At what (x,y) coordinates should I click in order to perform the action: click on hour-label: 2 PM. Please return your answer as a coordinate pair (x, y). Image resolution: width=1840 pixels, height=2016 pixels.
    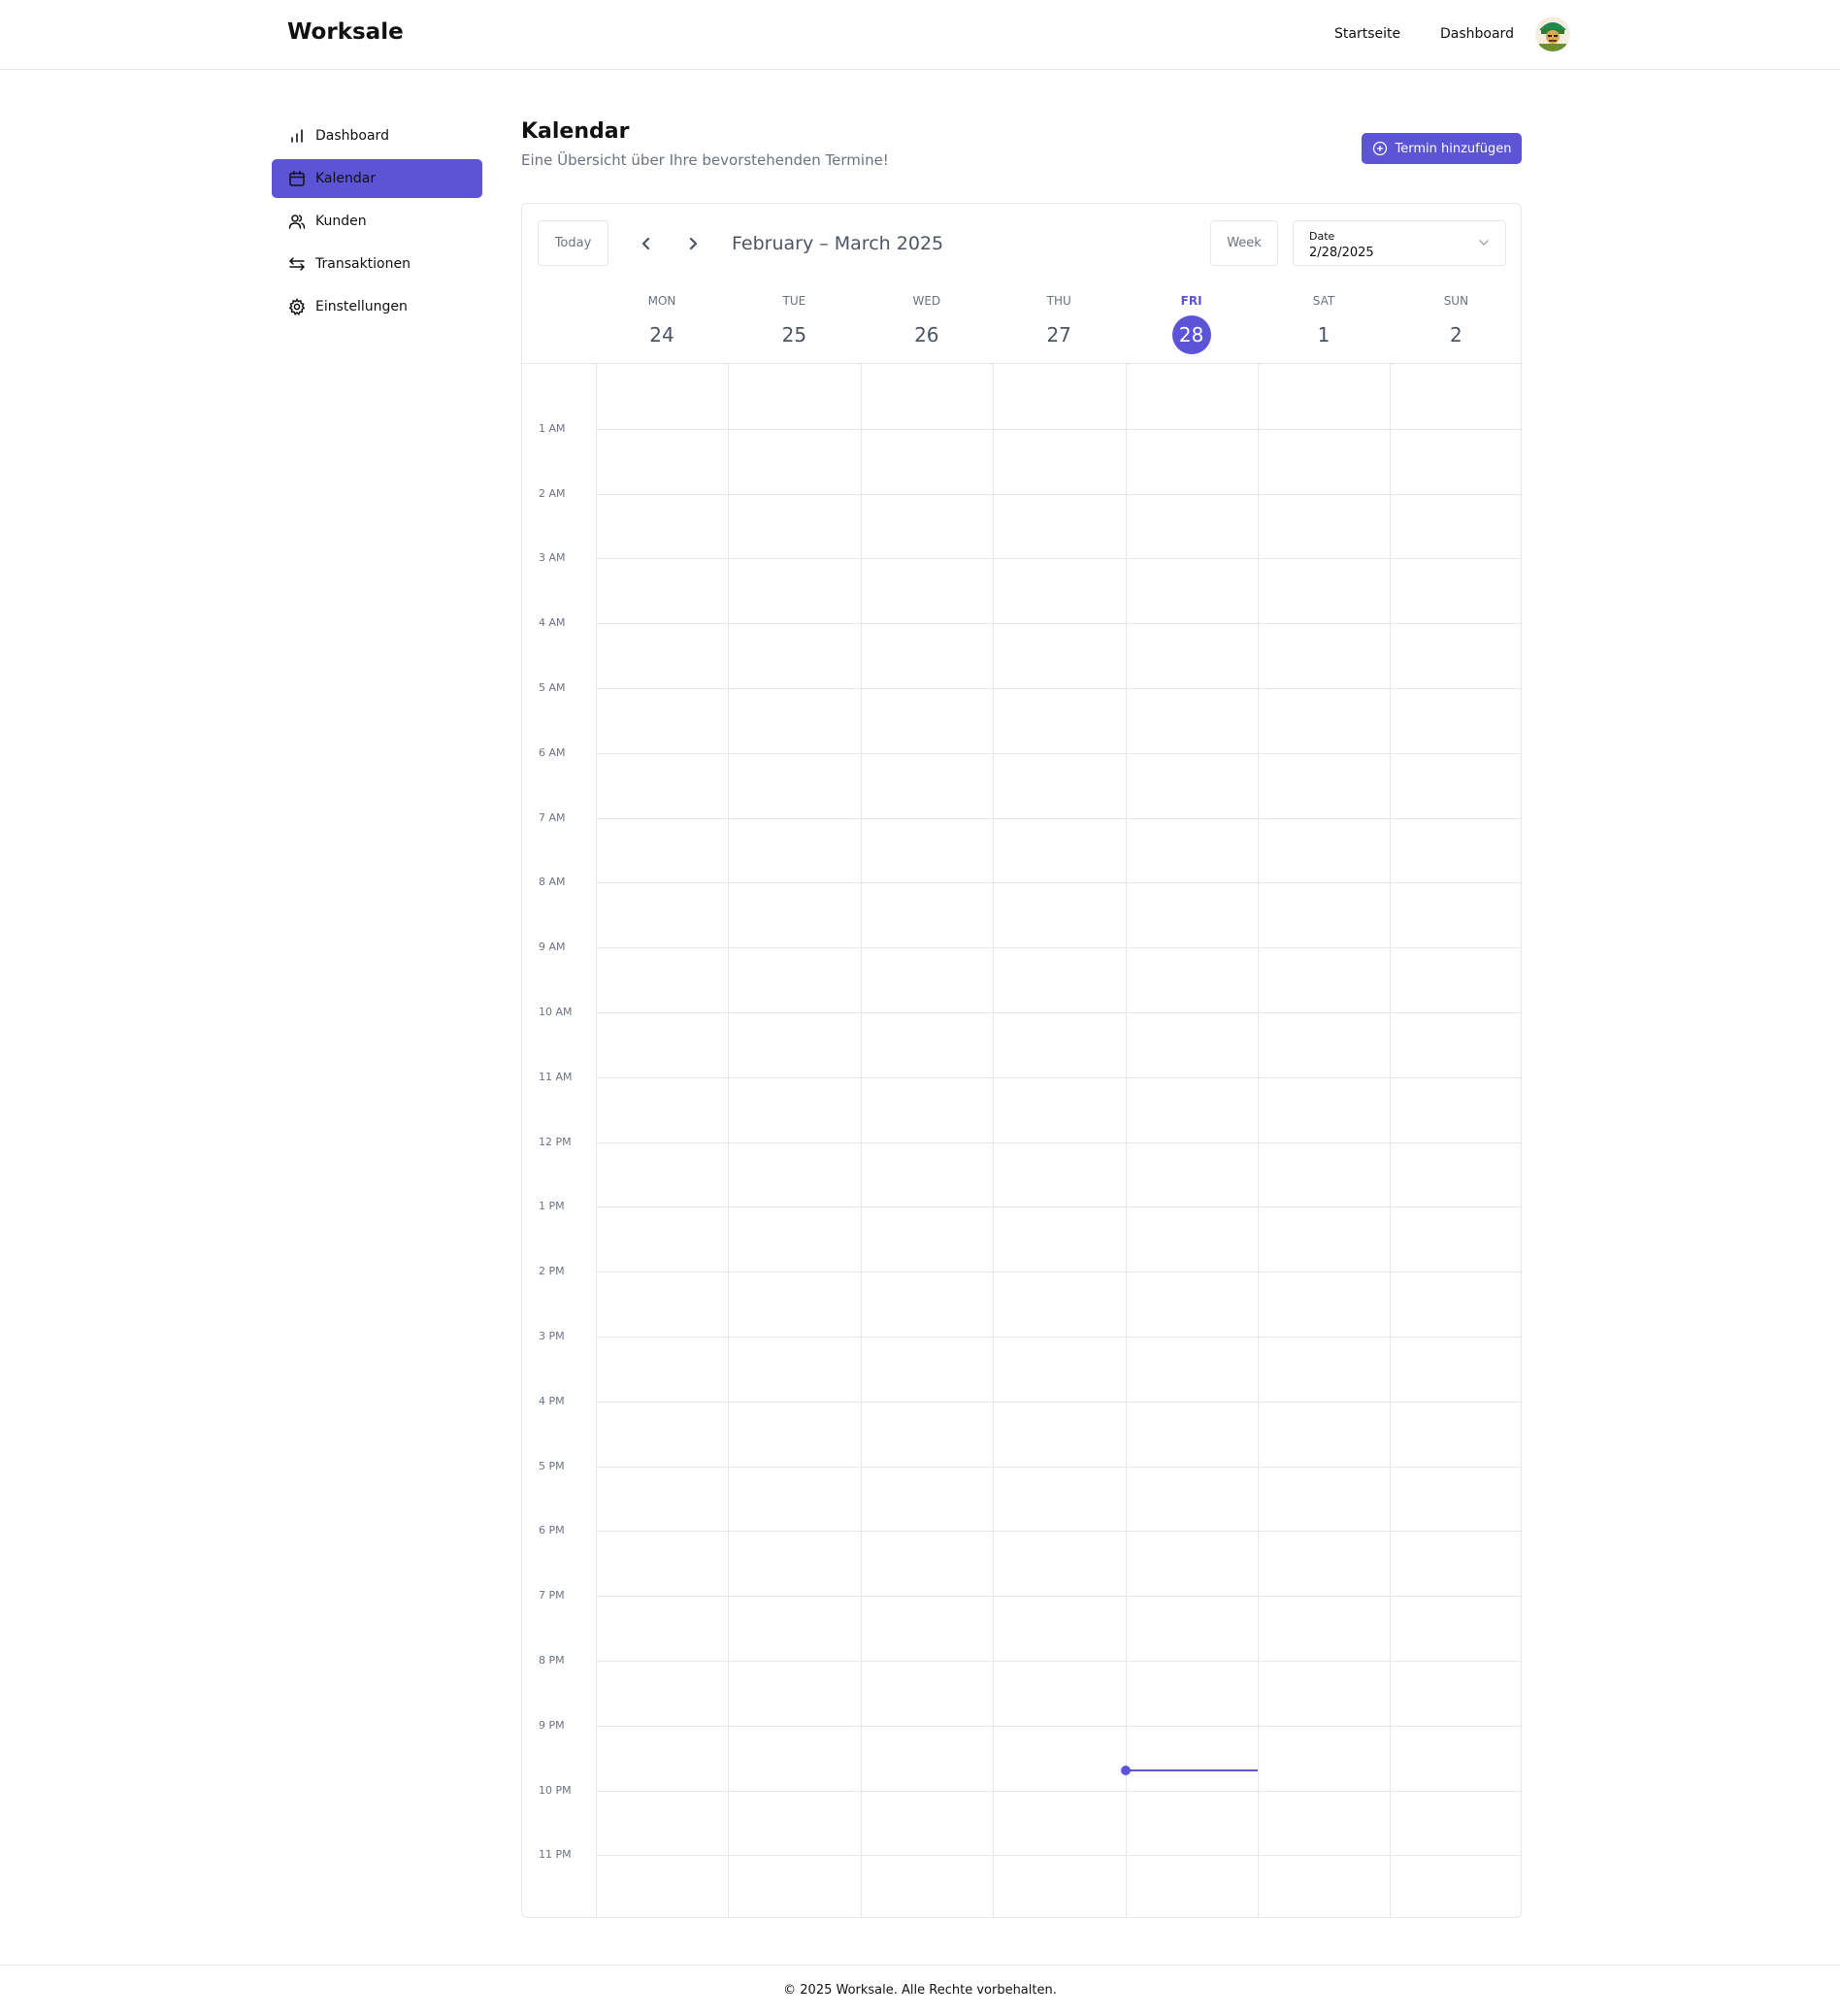
    Looking at the image, I should click on (552, 1271).